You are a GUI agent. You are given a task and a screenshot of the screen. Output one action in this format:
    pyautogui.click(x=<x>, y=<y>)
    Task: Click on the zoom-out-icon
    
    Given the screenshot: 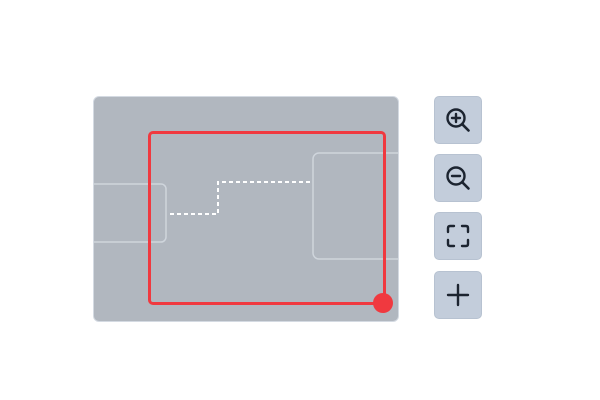 What is the action you would take?
    pyautogui.click(x=458, y=178)
    